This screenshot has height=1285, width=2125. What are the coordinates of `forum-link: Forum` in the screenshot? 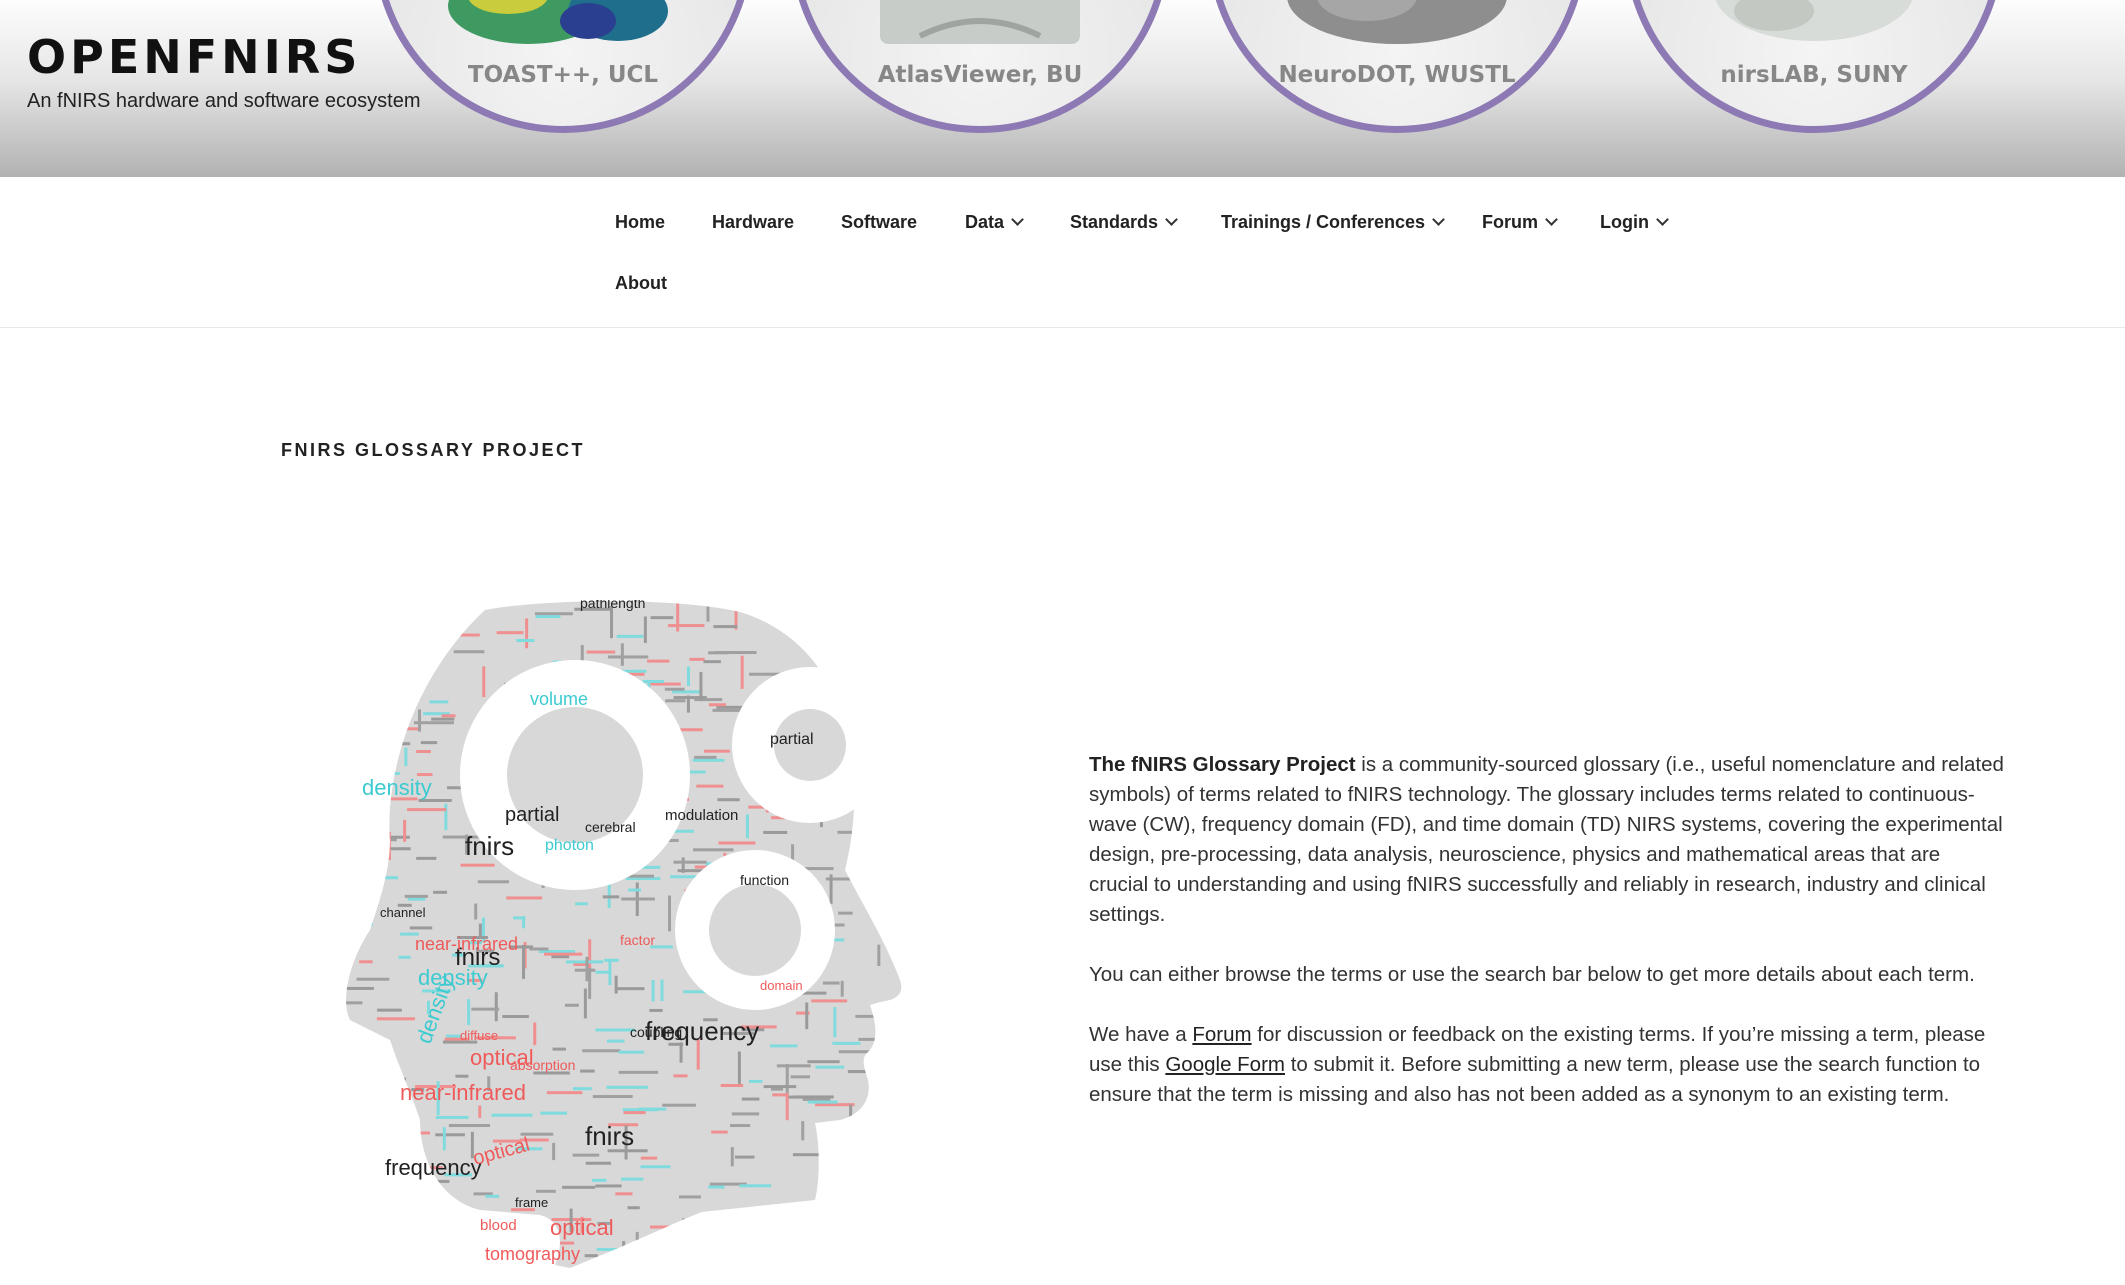 It's located at (1221, 1034).